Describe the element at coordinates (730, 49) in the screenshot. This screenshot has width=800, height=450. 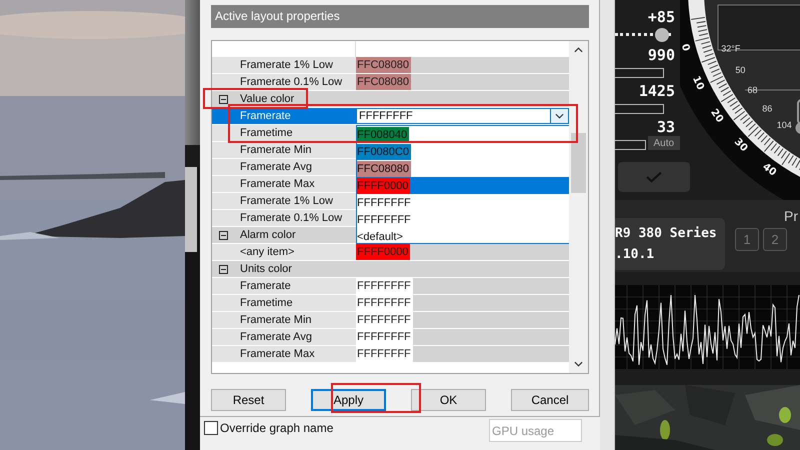
I see `temperature-label: 32°F` at that location.